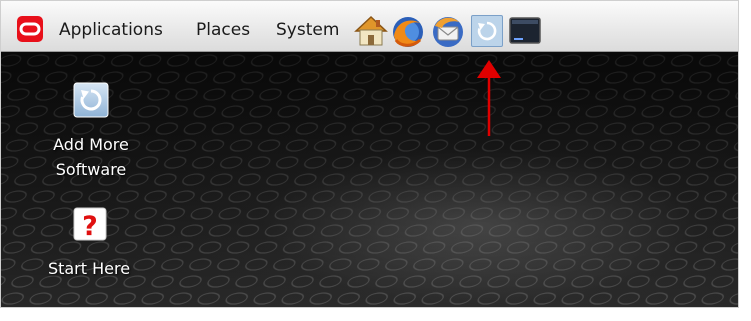  I want to click on desktop-icon-add-more-software: Add More Software, so click(97, 132).